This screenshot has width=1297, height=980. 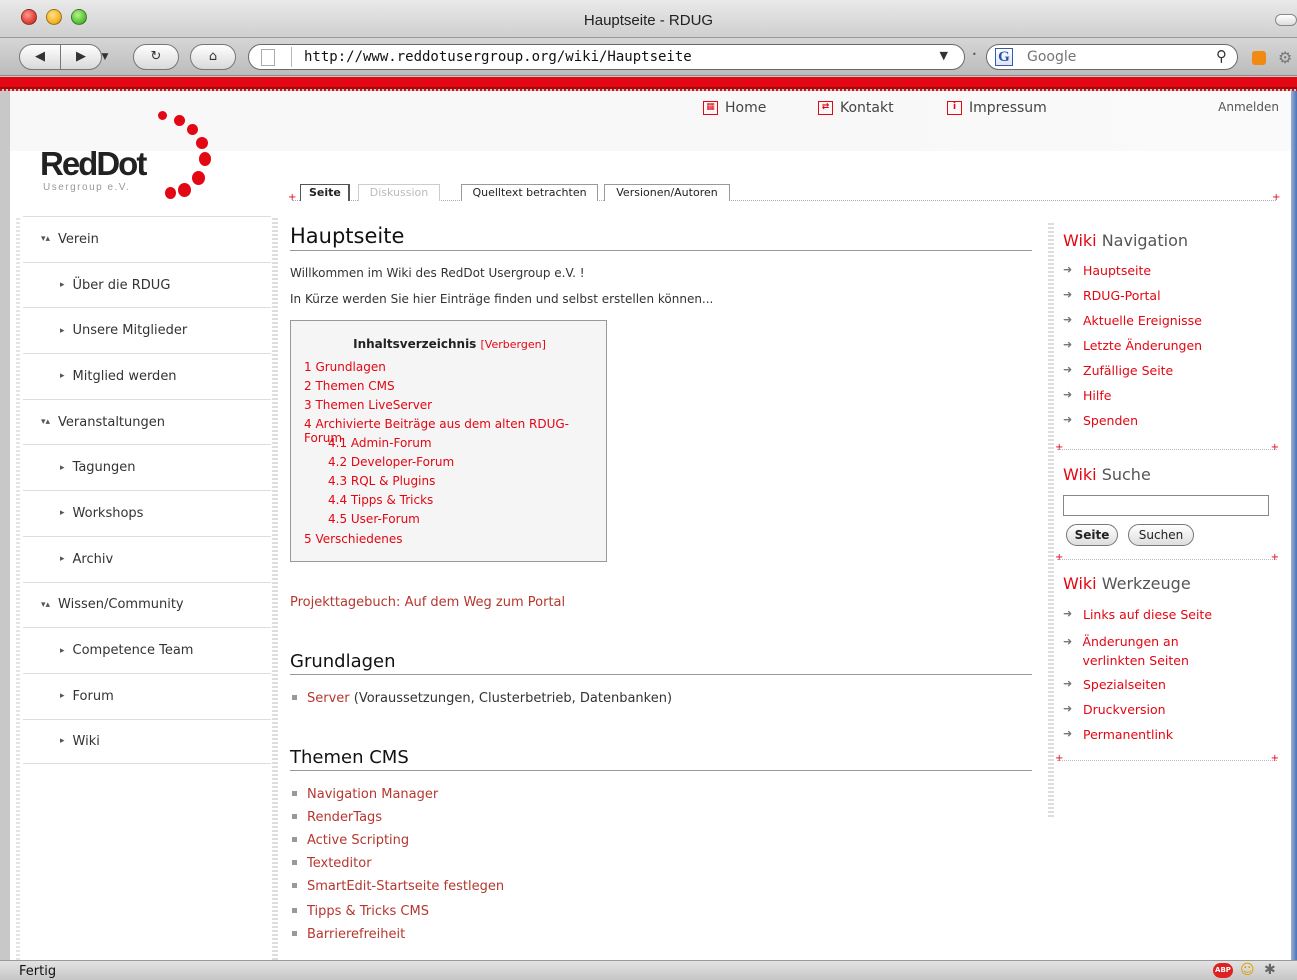 I want to click on cms-link: Barrierefreiheit, so click(x=356, y=934).